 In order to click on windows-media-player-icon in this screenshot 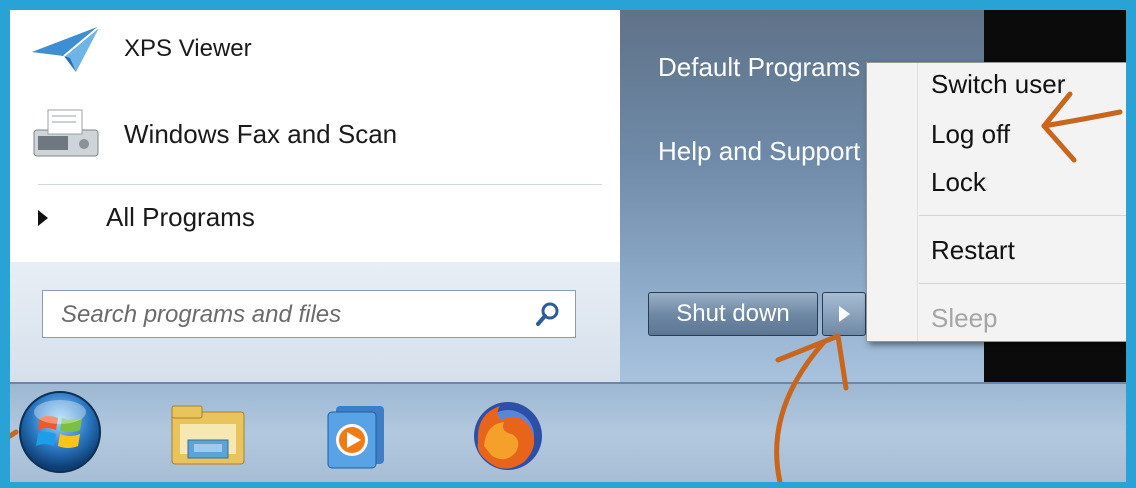, I will do `click(357, 437)`.